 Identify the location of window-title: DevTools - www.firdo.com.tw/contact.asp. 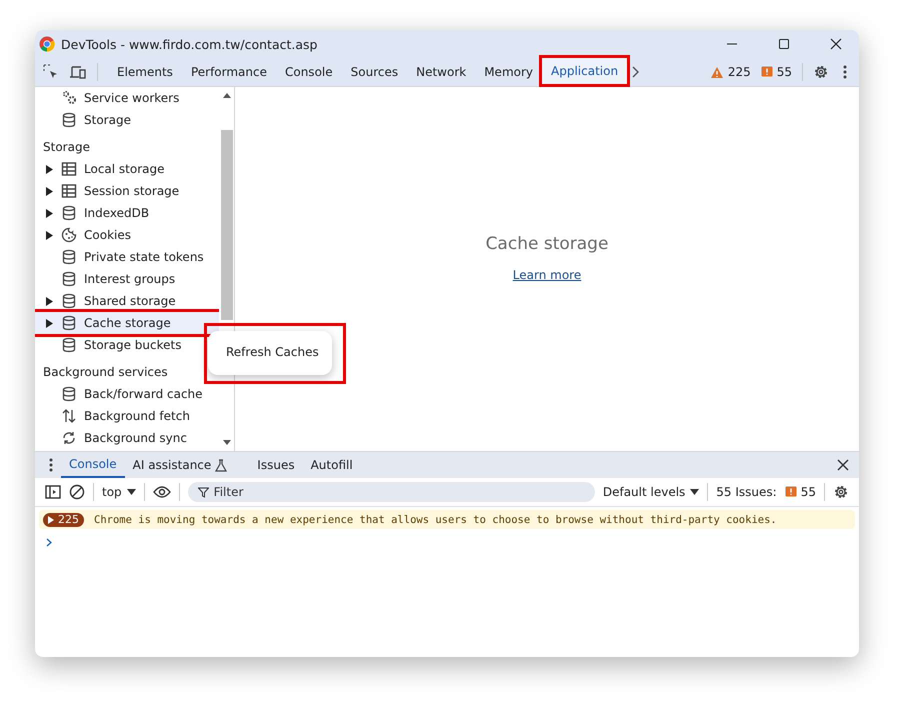
(189, 44).